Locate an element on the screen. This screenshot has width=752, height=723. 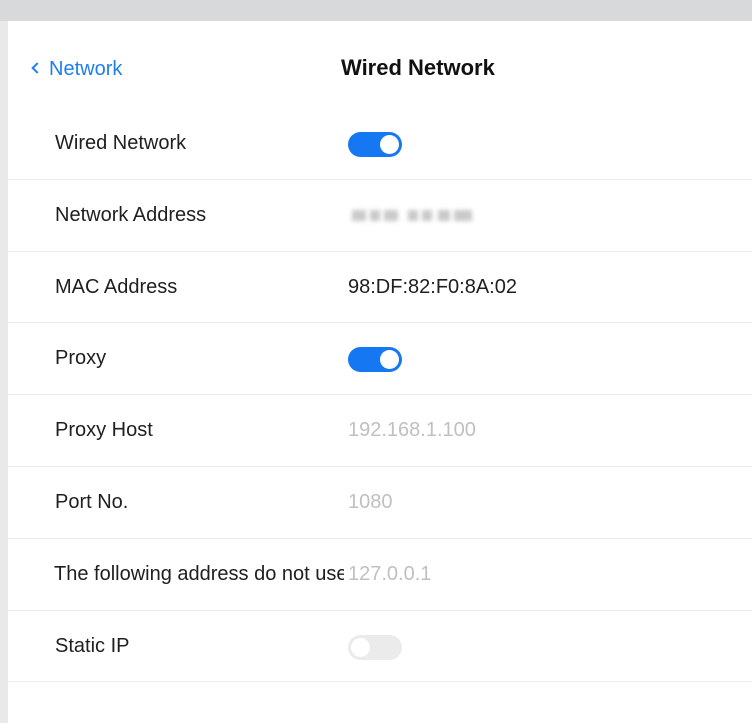
port-no-field: 1080 is located at coordinates (370, 502).